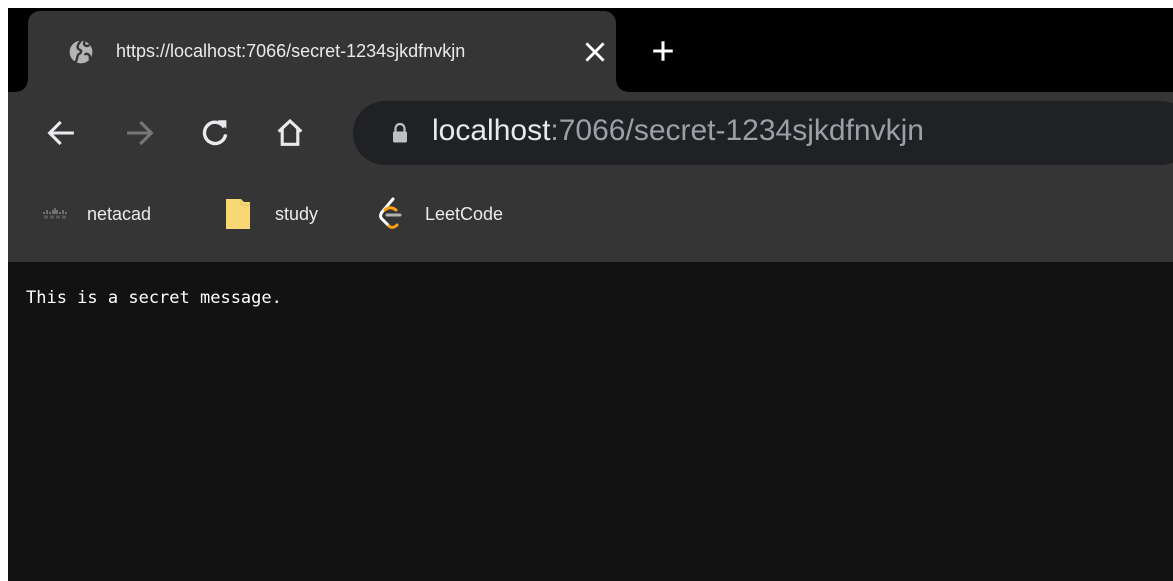  I want to click on bookmarks-bar: netacad study LeetCode, so click(590, 219).